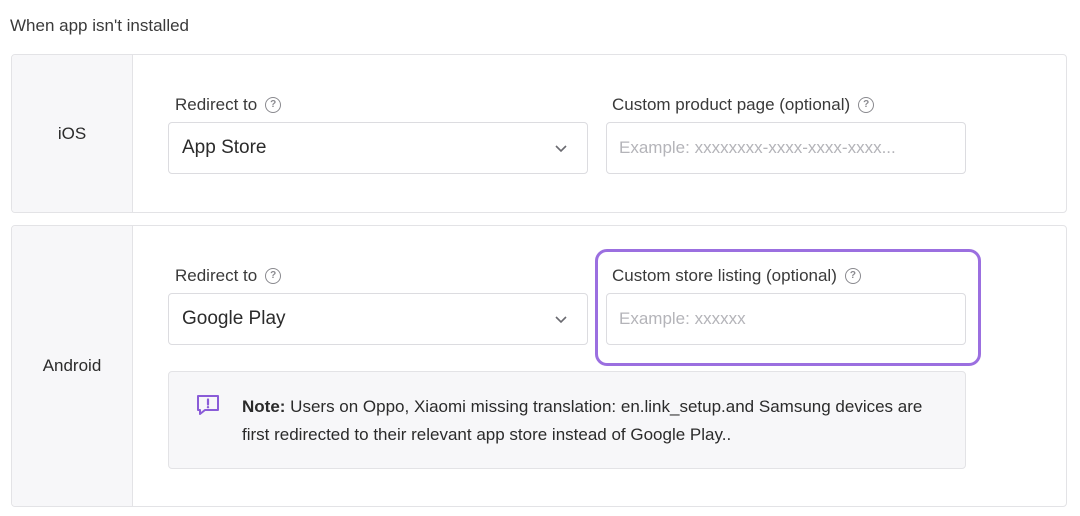 Image resolution: width=1080 pixels, height=516 pixels. What do you see at coordinates (731, 104) in the screenshot?
I see `ios-custom-label-text: Custom product page (optional)` at bounding box center [731, 104].